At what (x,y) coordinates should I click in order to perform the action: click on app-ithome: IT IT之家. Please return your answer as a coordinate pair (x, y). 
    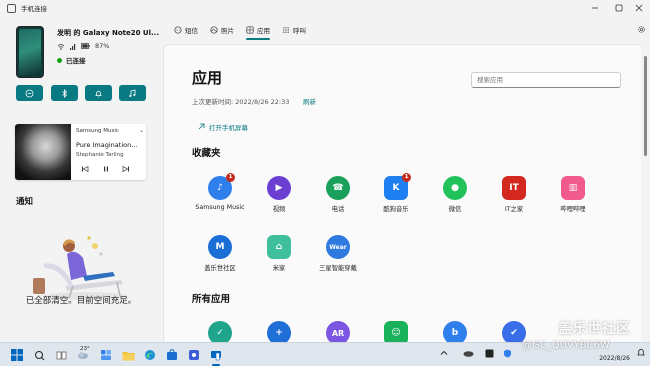
    Looking at the image, I should click on (514, 194).